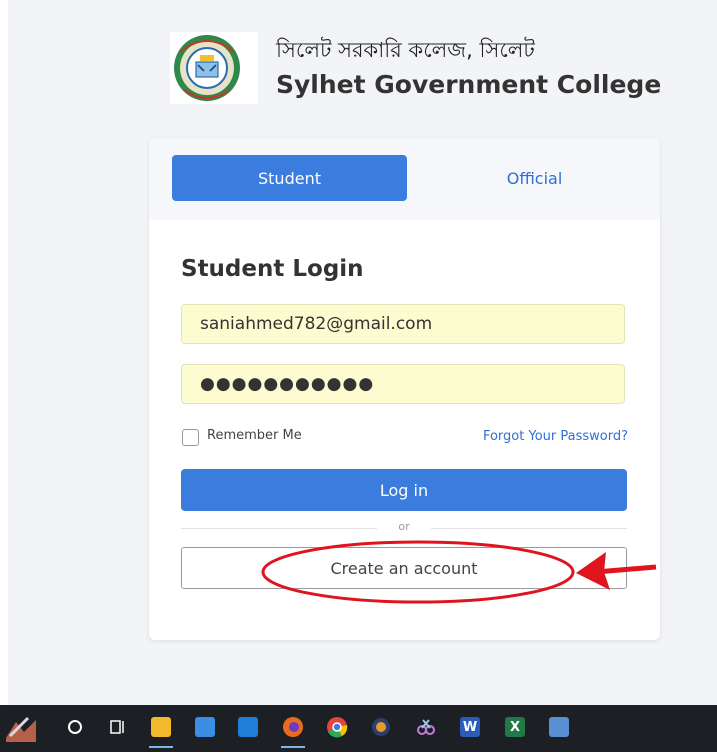 Image resolution: width=717 pixels, height=752 pixels. Describe the element at coordinates (381, 727) in the screenshot. I see `app-icon` at that location.